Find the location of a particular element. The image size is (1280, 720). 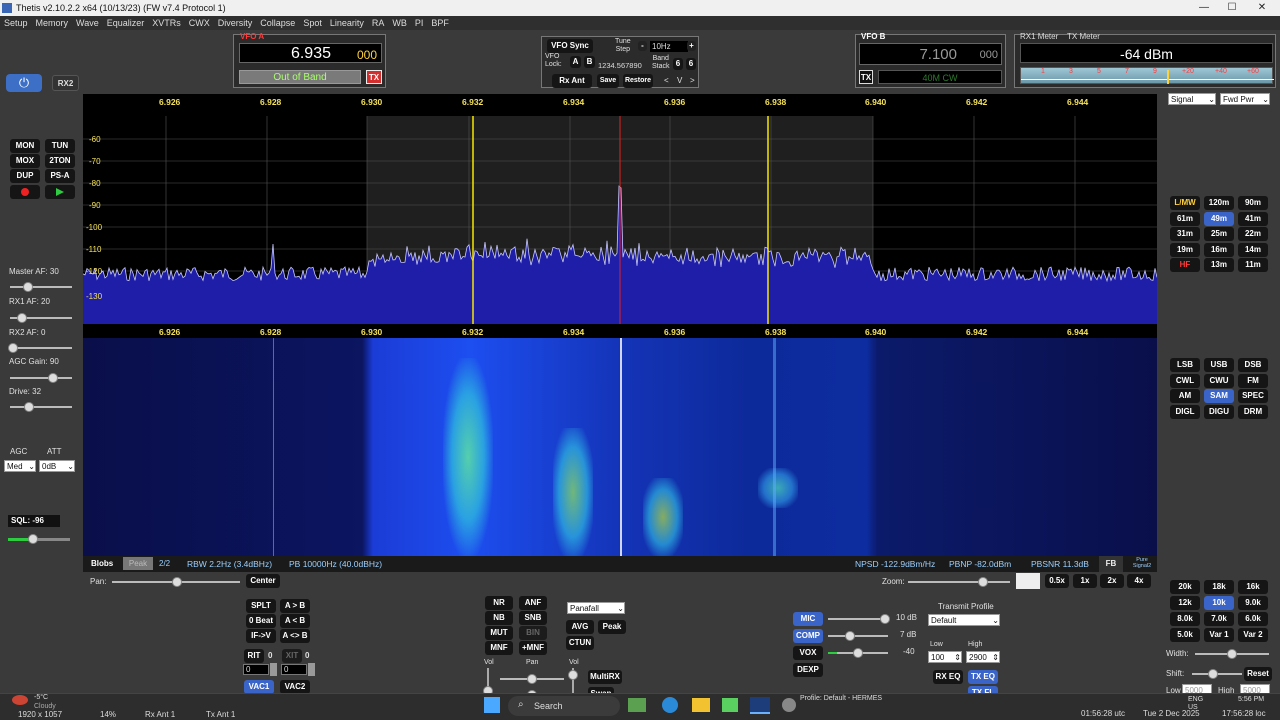

close-icon: ✕ is located at coordinates (1262, 8).